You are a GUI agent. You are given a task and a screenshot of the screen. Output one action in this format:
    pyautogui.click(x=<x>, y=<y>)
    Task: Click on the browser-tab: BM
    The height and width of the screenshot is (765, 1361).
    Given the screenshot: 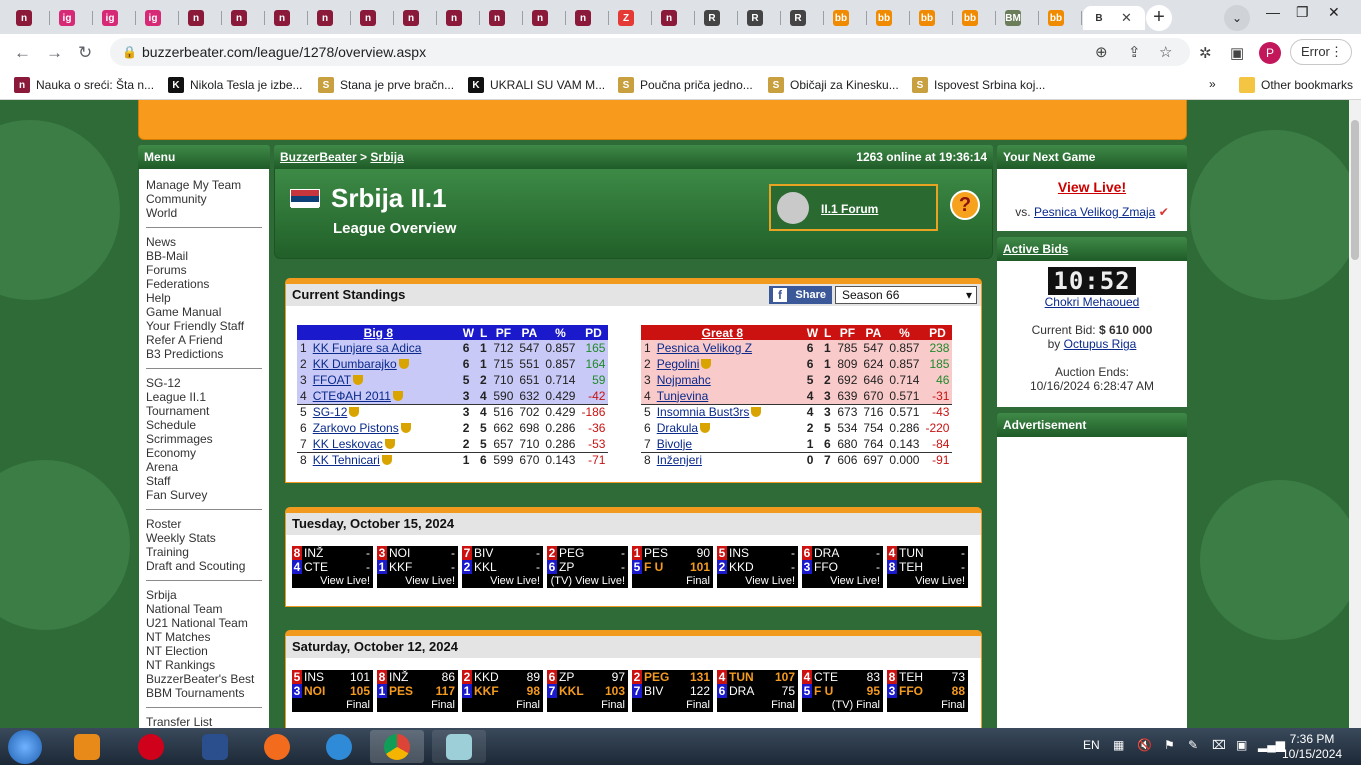 What is the action you would take?
    pyautogui.click(x=1018, y=18)
    